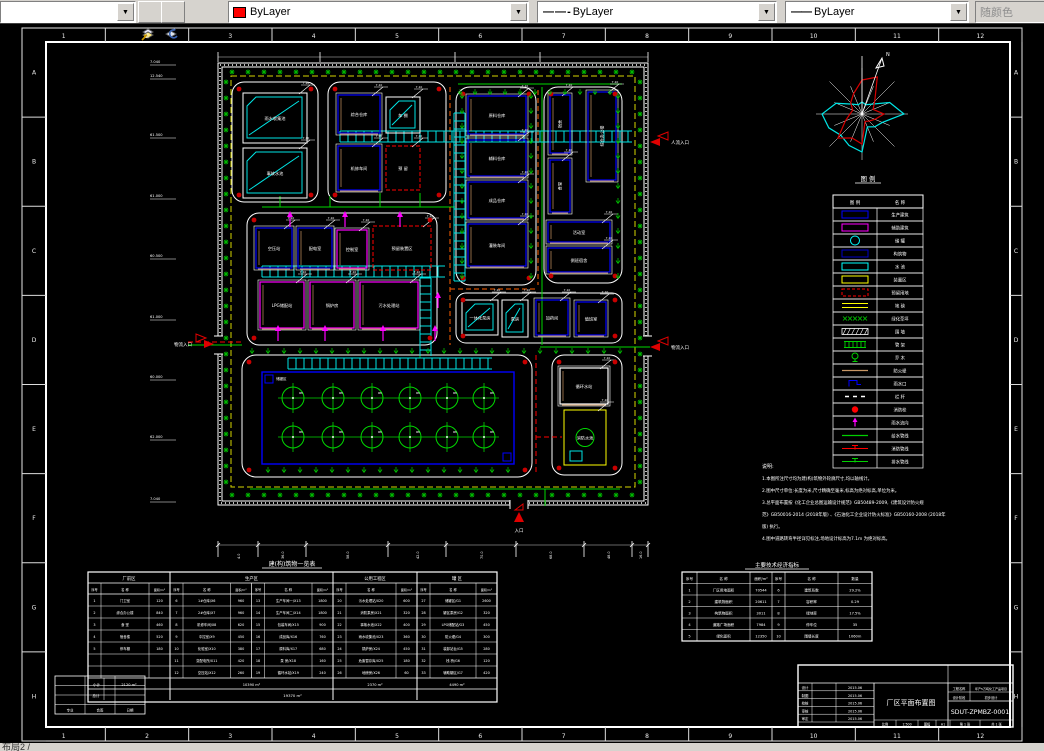 The image size is (1044, 751). What do you see at coordinates (486, 649) in the screenshot?
I see `svg-text: 280` at bounding box center [486, 649].